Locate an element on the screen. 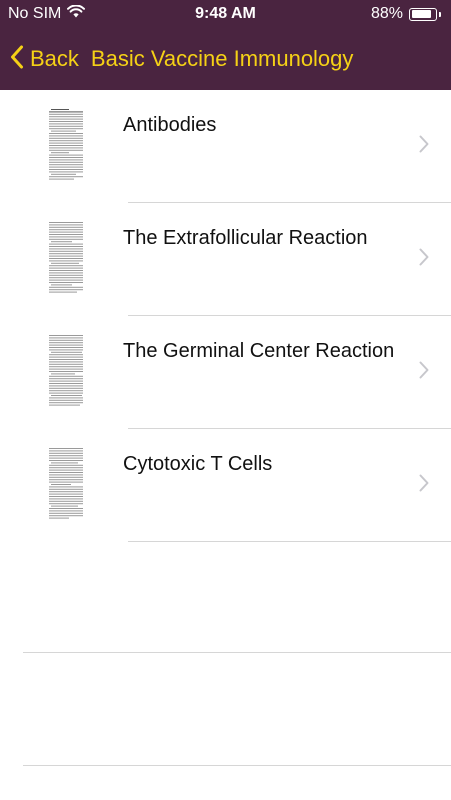 The height and width of the screenshot is (800, 451). battery-icon is located at coordinates (423, 14).